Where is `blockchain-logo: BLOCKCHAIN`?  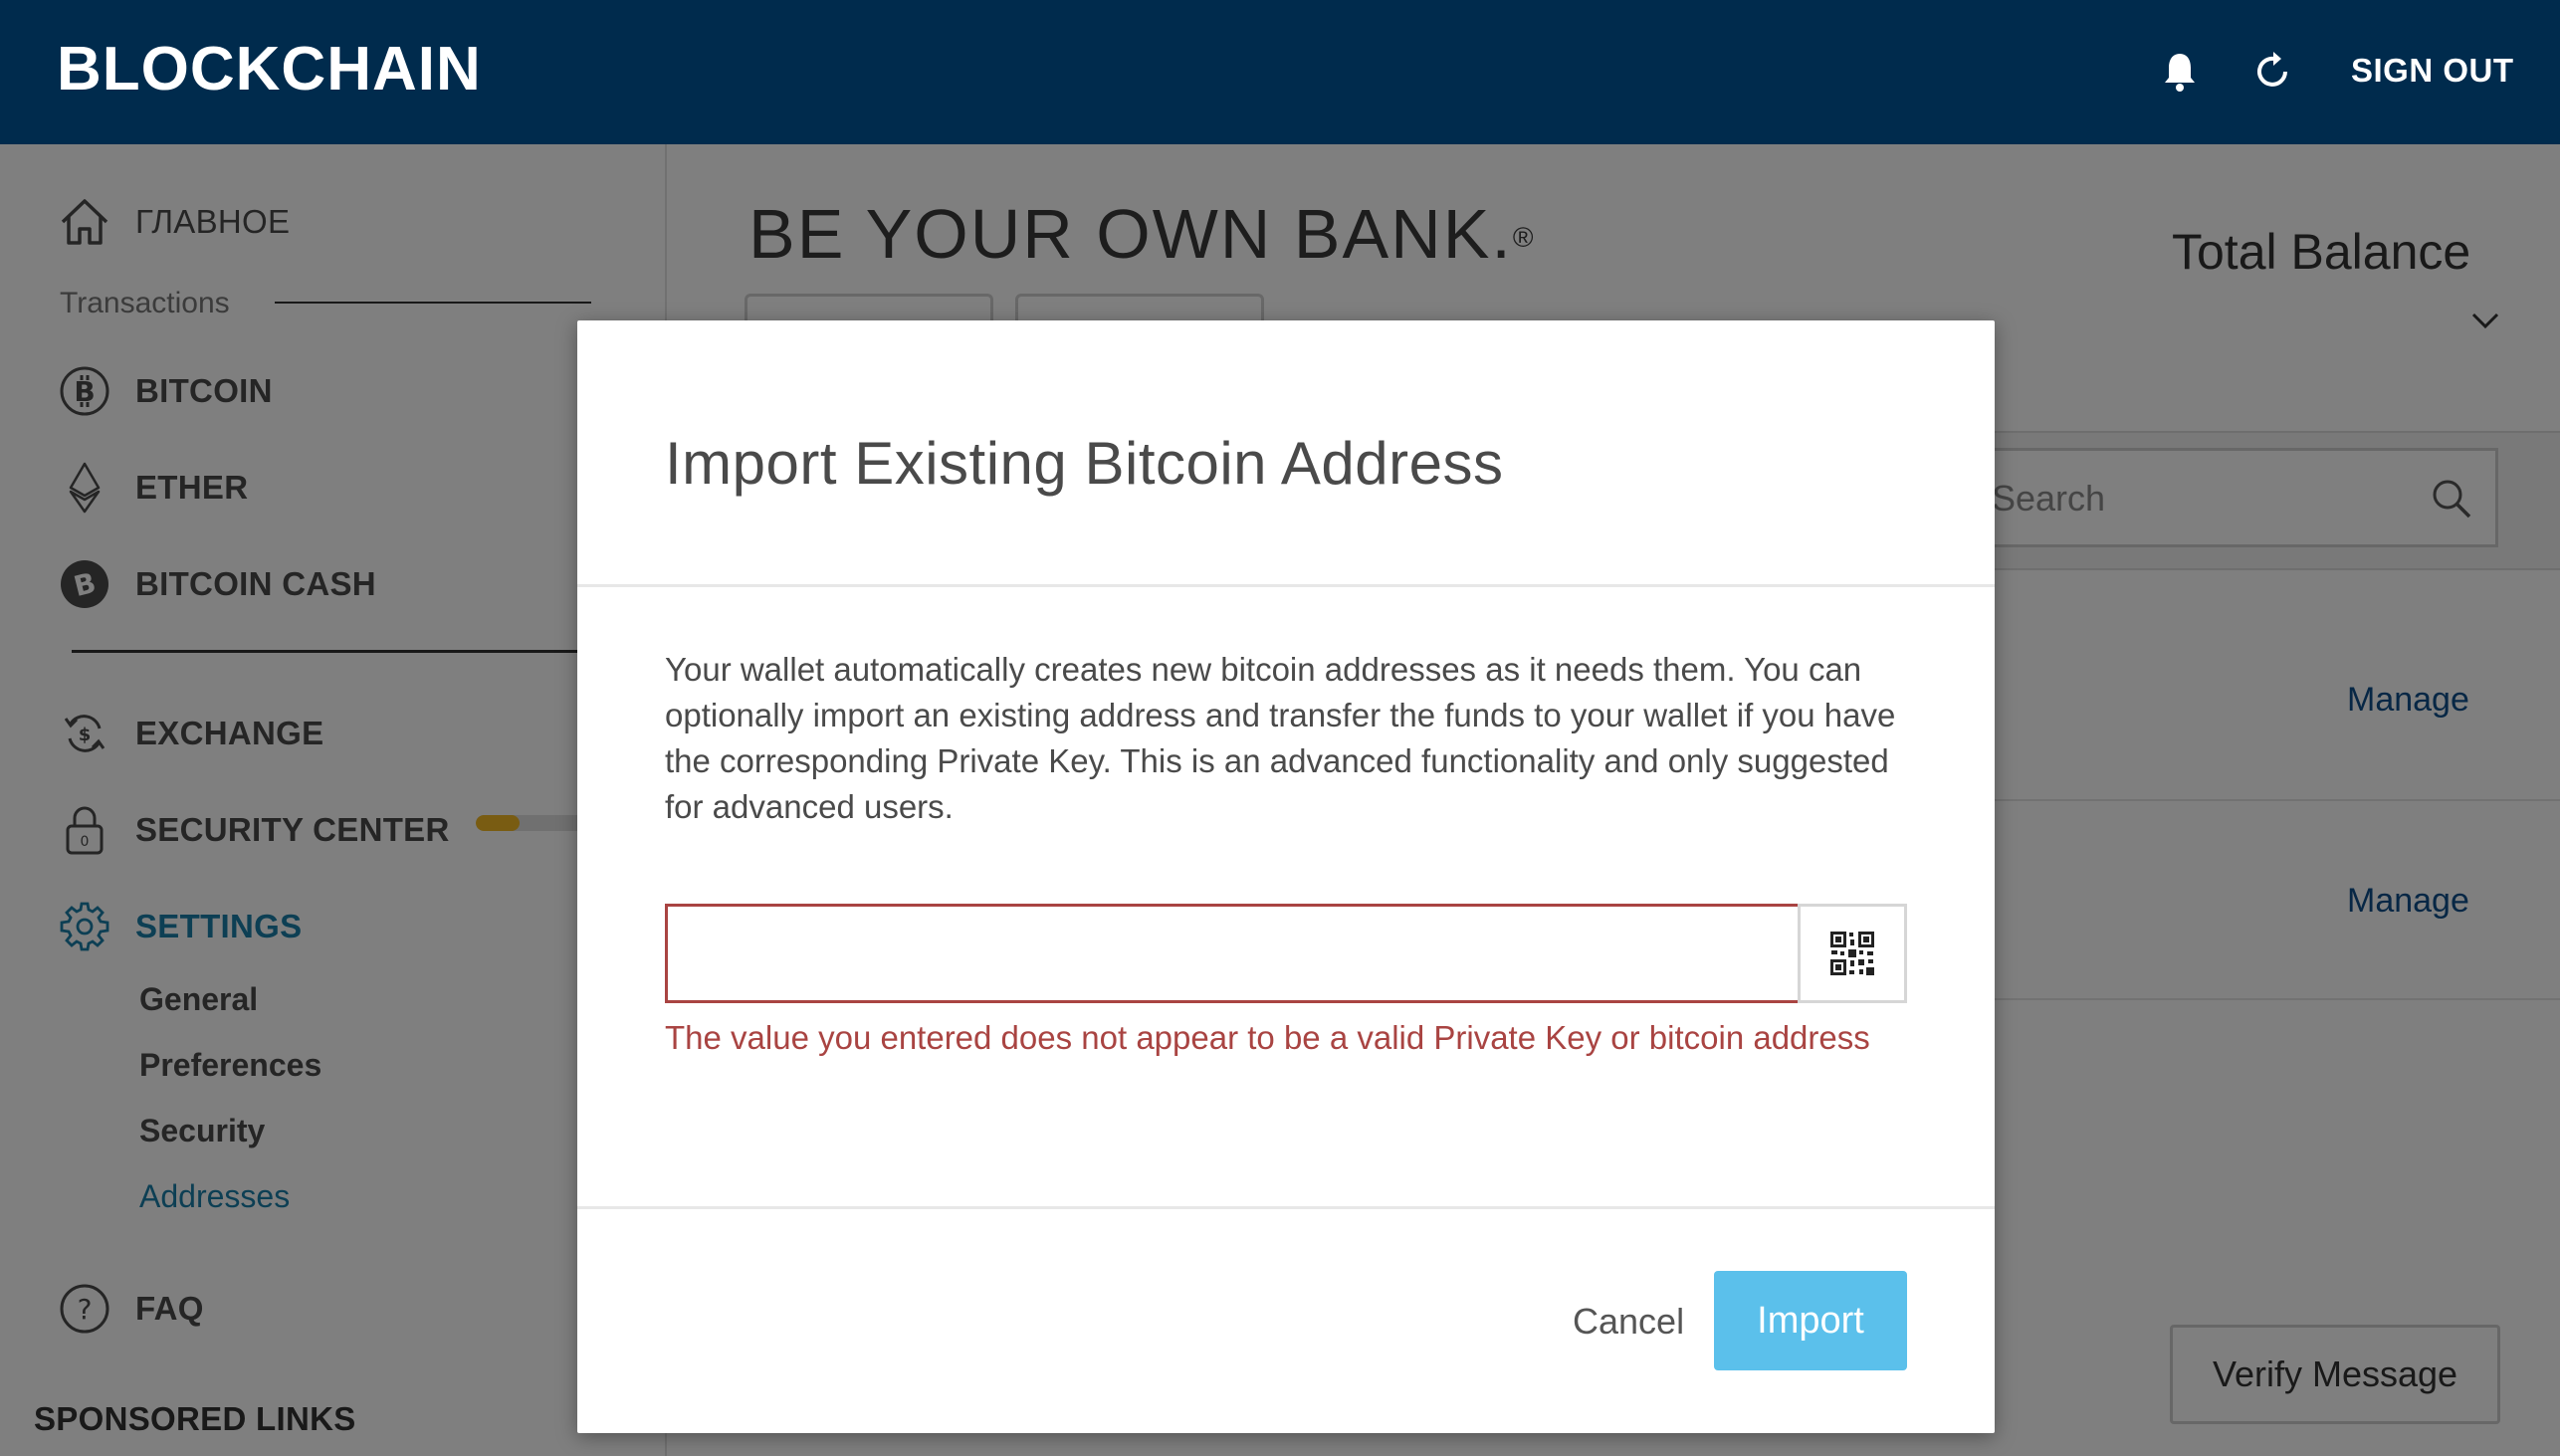 blockchain-logo: BLOCKCHAIN is located at coordinates (269, 69).